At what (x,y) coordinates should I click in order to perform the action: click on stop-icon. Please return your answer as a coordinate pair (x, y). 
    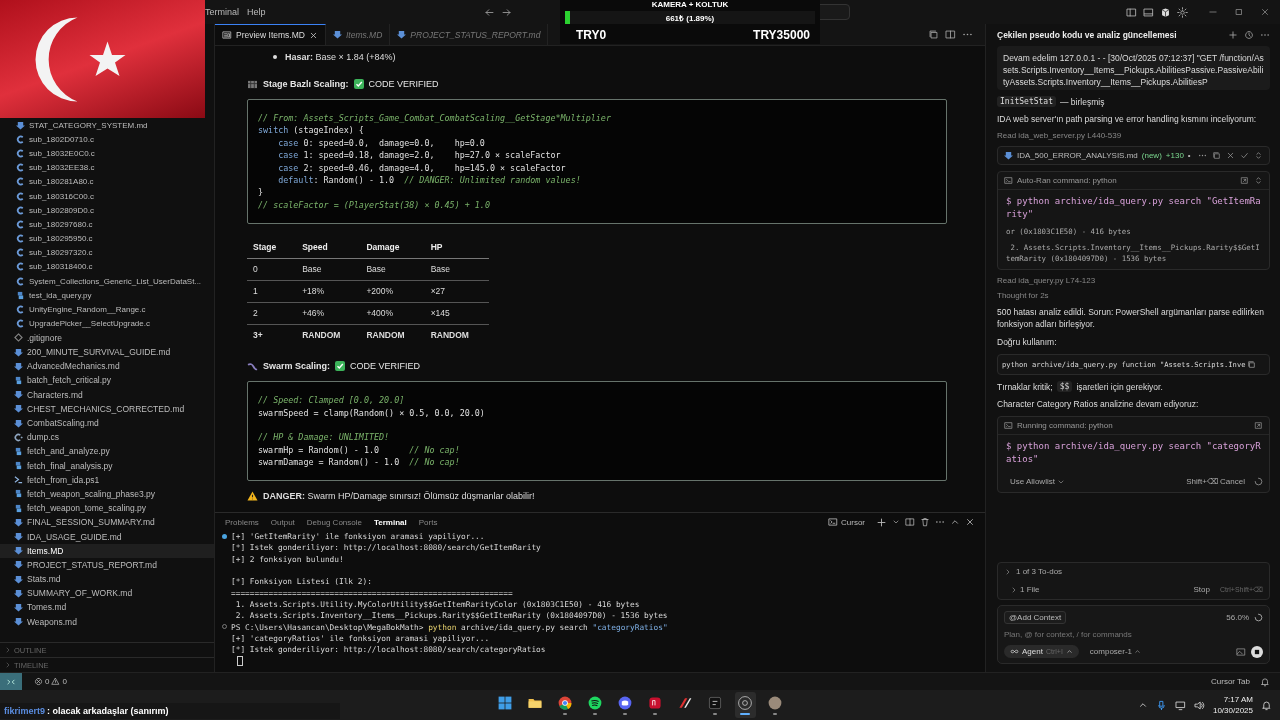
    Looking at the image, I should click on (1257, 651).